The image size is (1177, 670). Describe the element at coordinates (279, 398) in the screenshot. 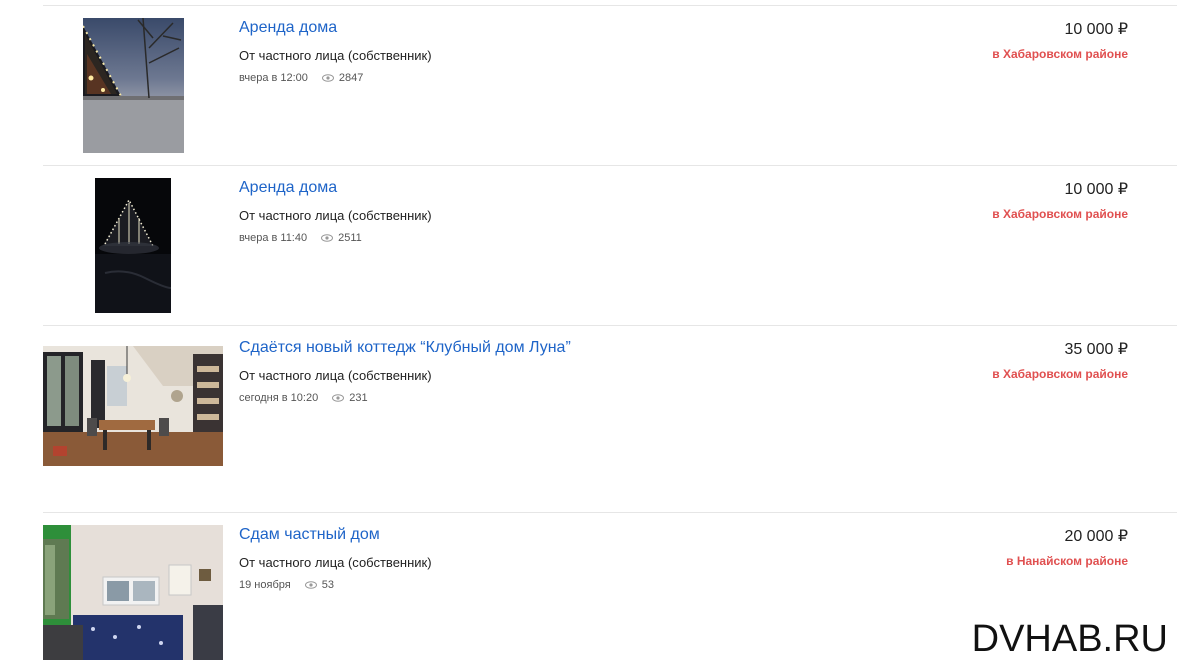

I see `listing-date: сегодня в 10:20` at that location.